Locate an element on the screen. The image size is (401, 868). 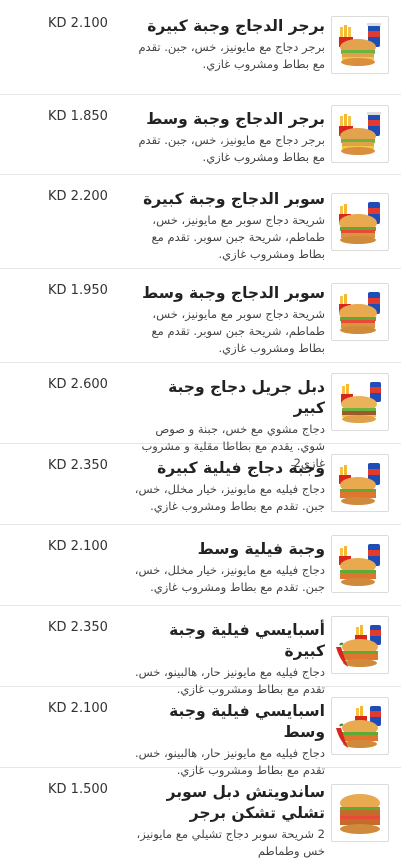
menu-item-title: سوبر الدجاج وجبة وسط is located at coordinates (233, 293).